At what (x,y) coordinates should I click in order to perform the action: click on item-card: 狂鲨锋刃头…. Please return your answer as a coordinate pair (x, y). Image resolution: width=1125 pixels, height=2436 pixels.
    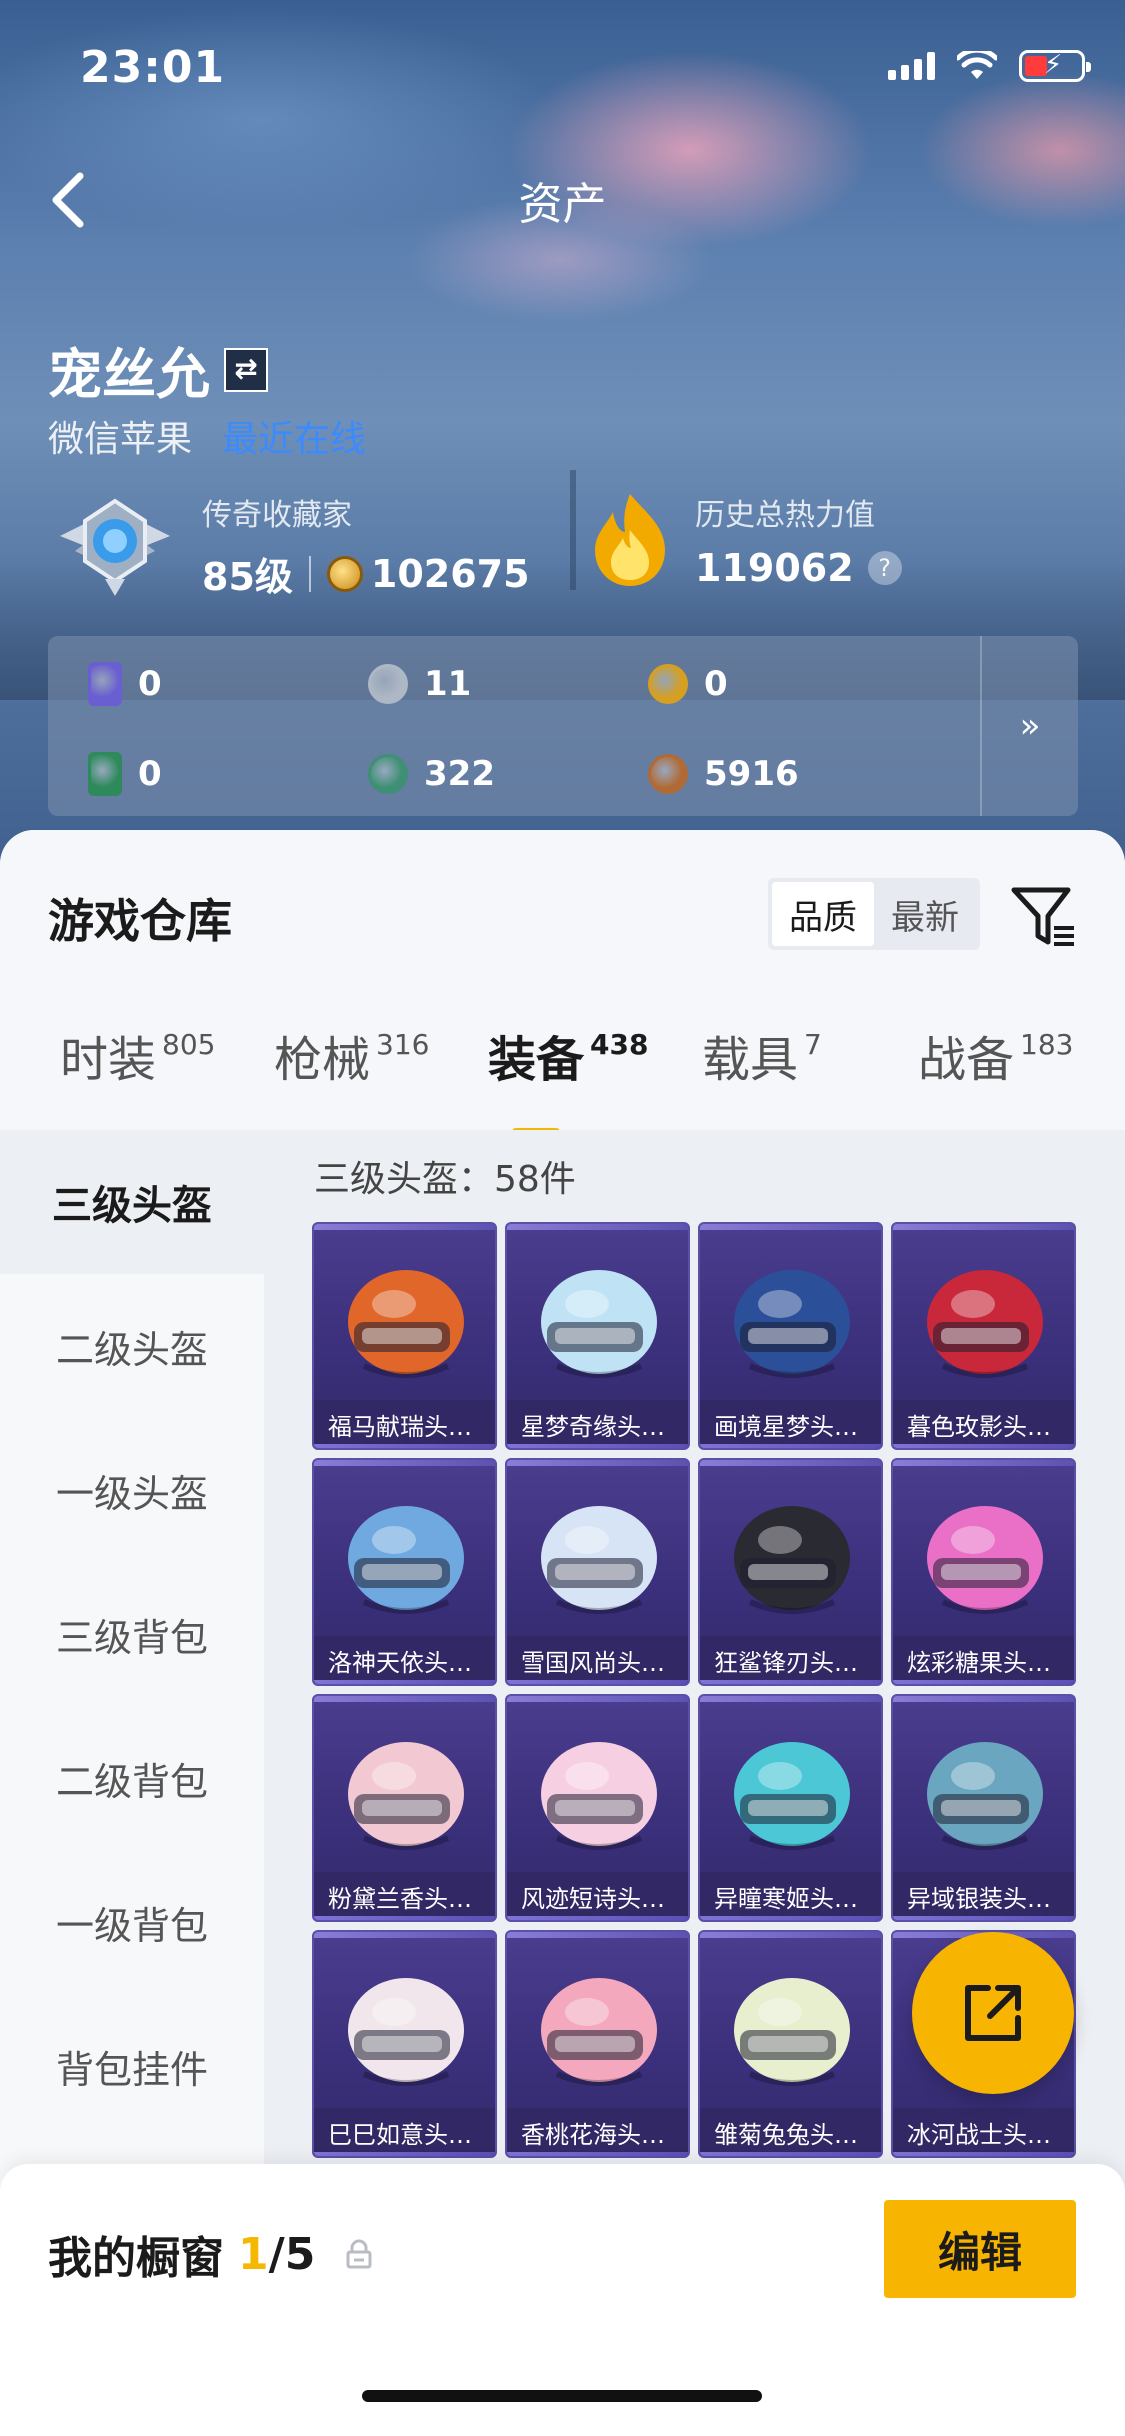
    Looking at the image, I should click on (790, 1572).